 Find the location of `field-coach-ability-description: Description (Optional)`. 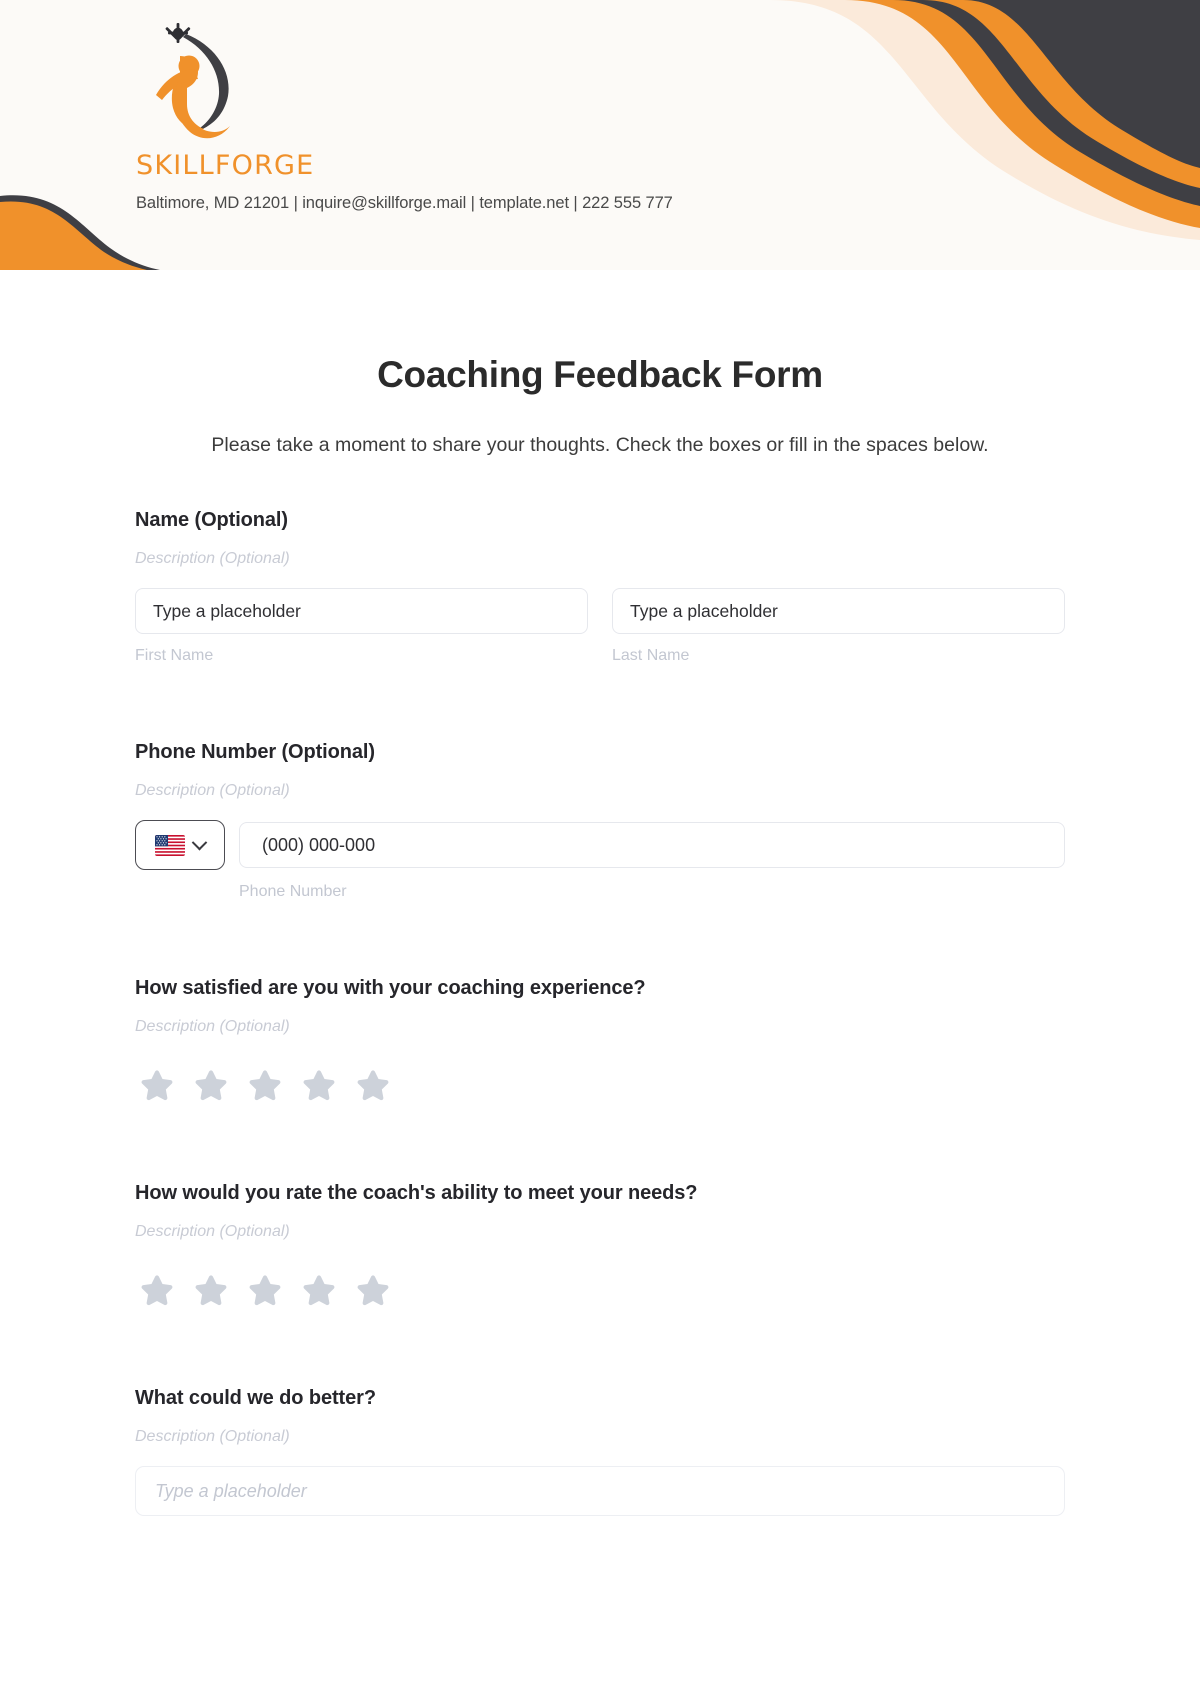

field-coach-ability-description: Description (Optional) is located at coordinates (212, 1232).